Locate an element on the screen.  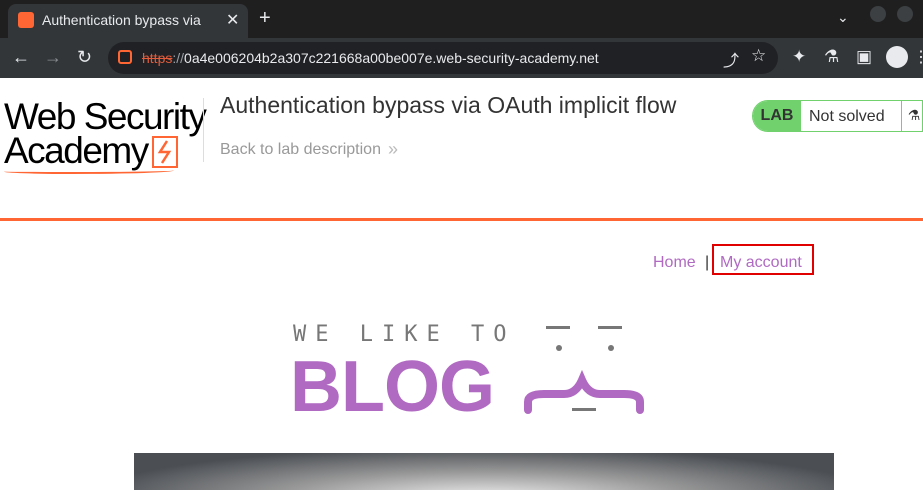
tab-title: Authentication bypass via is located at coordinates (121, 20).